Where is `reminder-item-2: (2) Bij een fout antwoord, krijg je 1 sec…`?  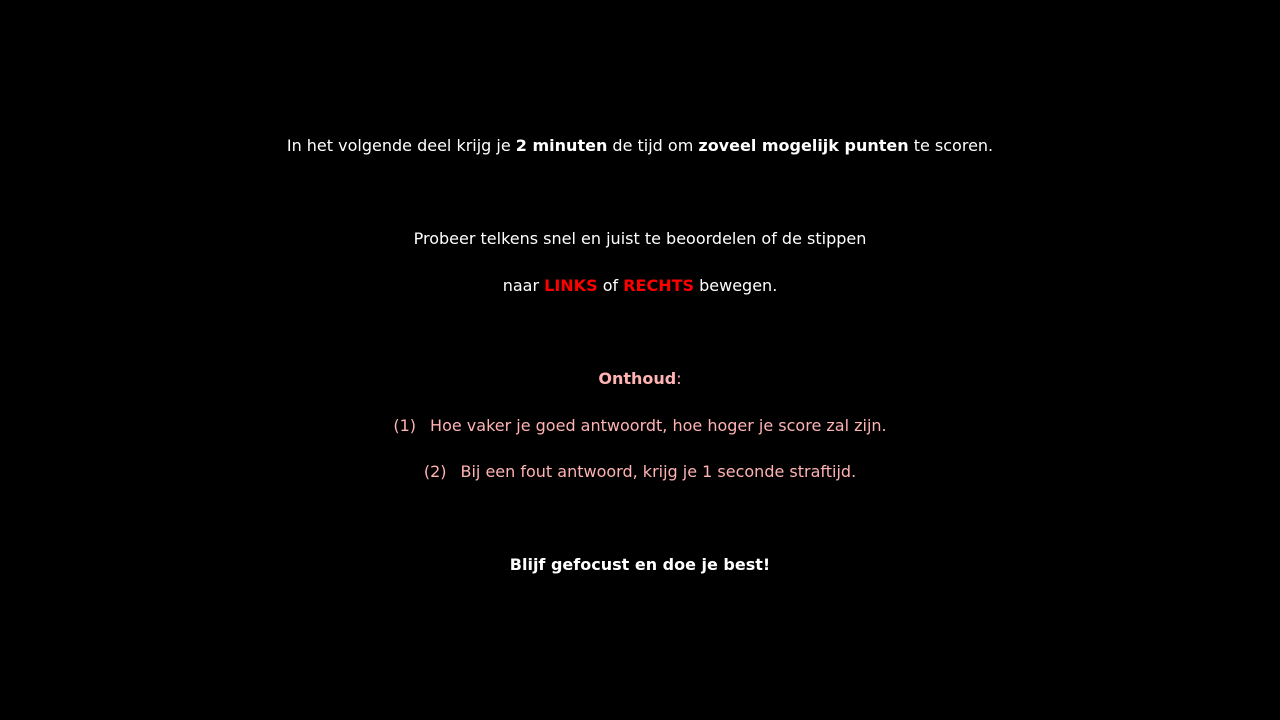
reminder-item-2: (2) Bij een fout antwoord, krijg je 1 sec… is located at coordinates (640, 472).